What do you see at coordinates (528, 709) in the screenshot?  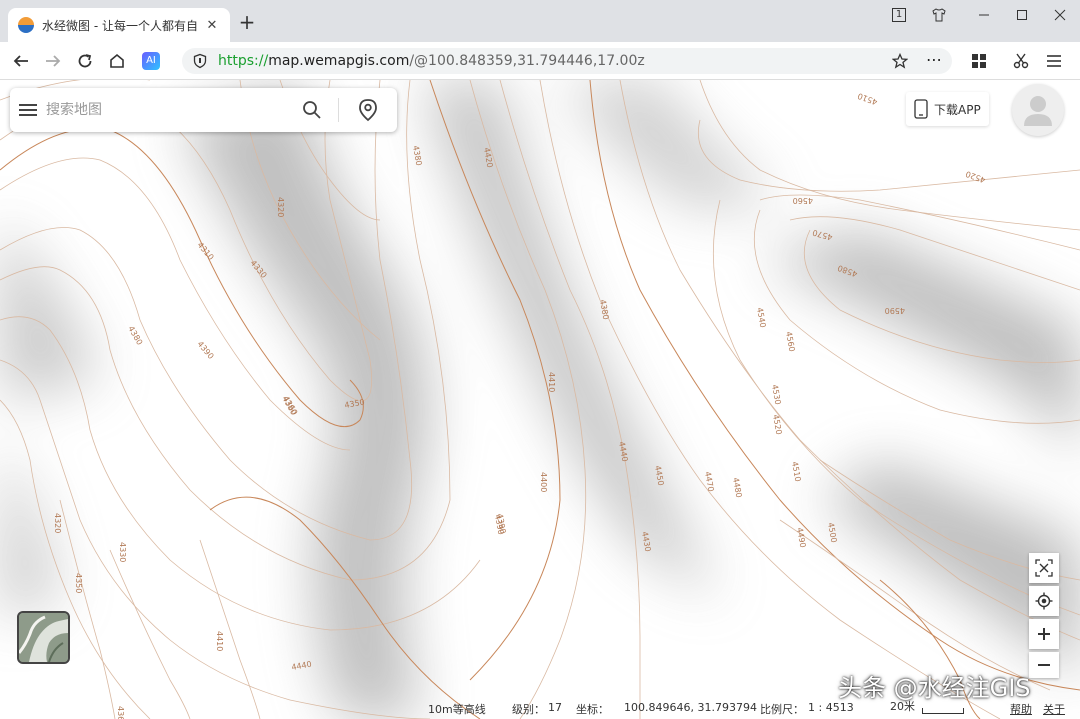 I see `level-label: 级别：` at bounding box center [528, 709].